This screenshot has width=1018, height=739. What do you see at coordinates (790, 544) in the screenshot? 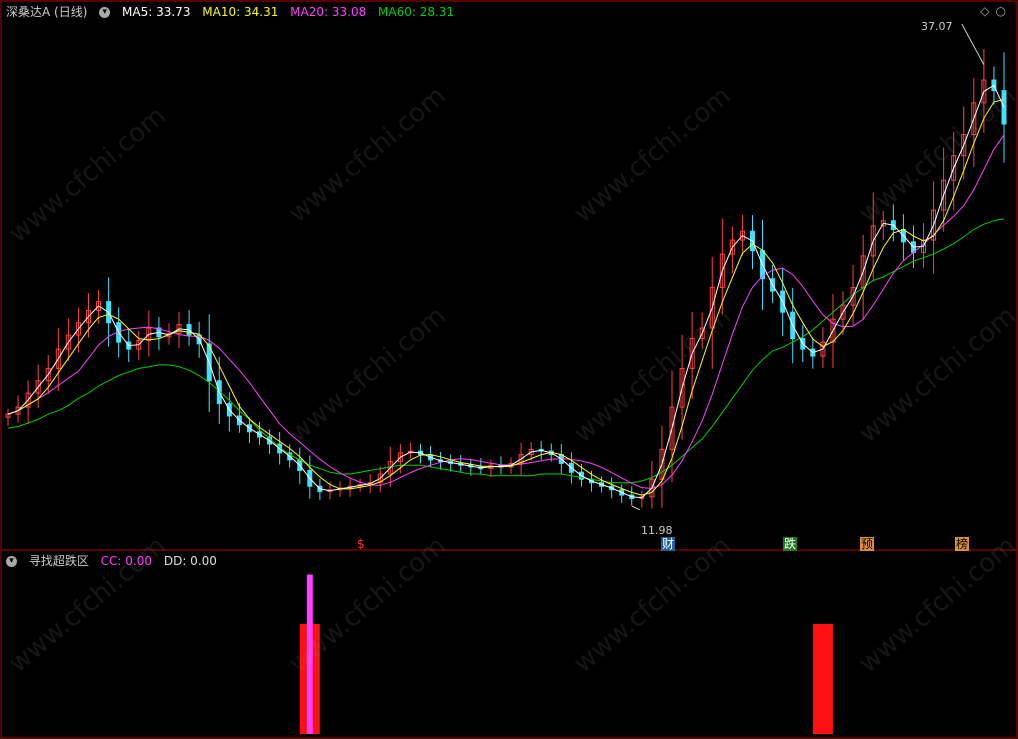
I see `marker-drop: 跌` at bounding box center [790, 544].